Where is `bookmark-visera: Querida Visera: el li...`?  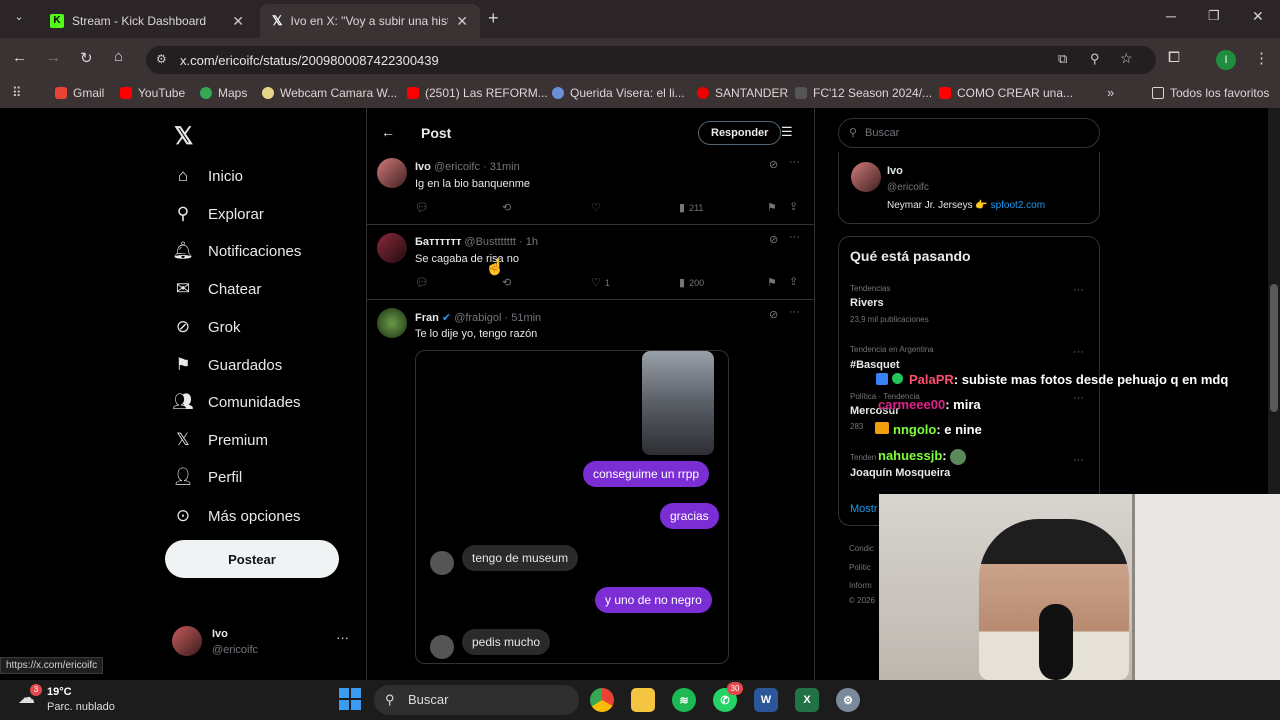
bookmark-visera: Querida Visera: el li... is located at coordinates (618, 93).